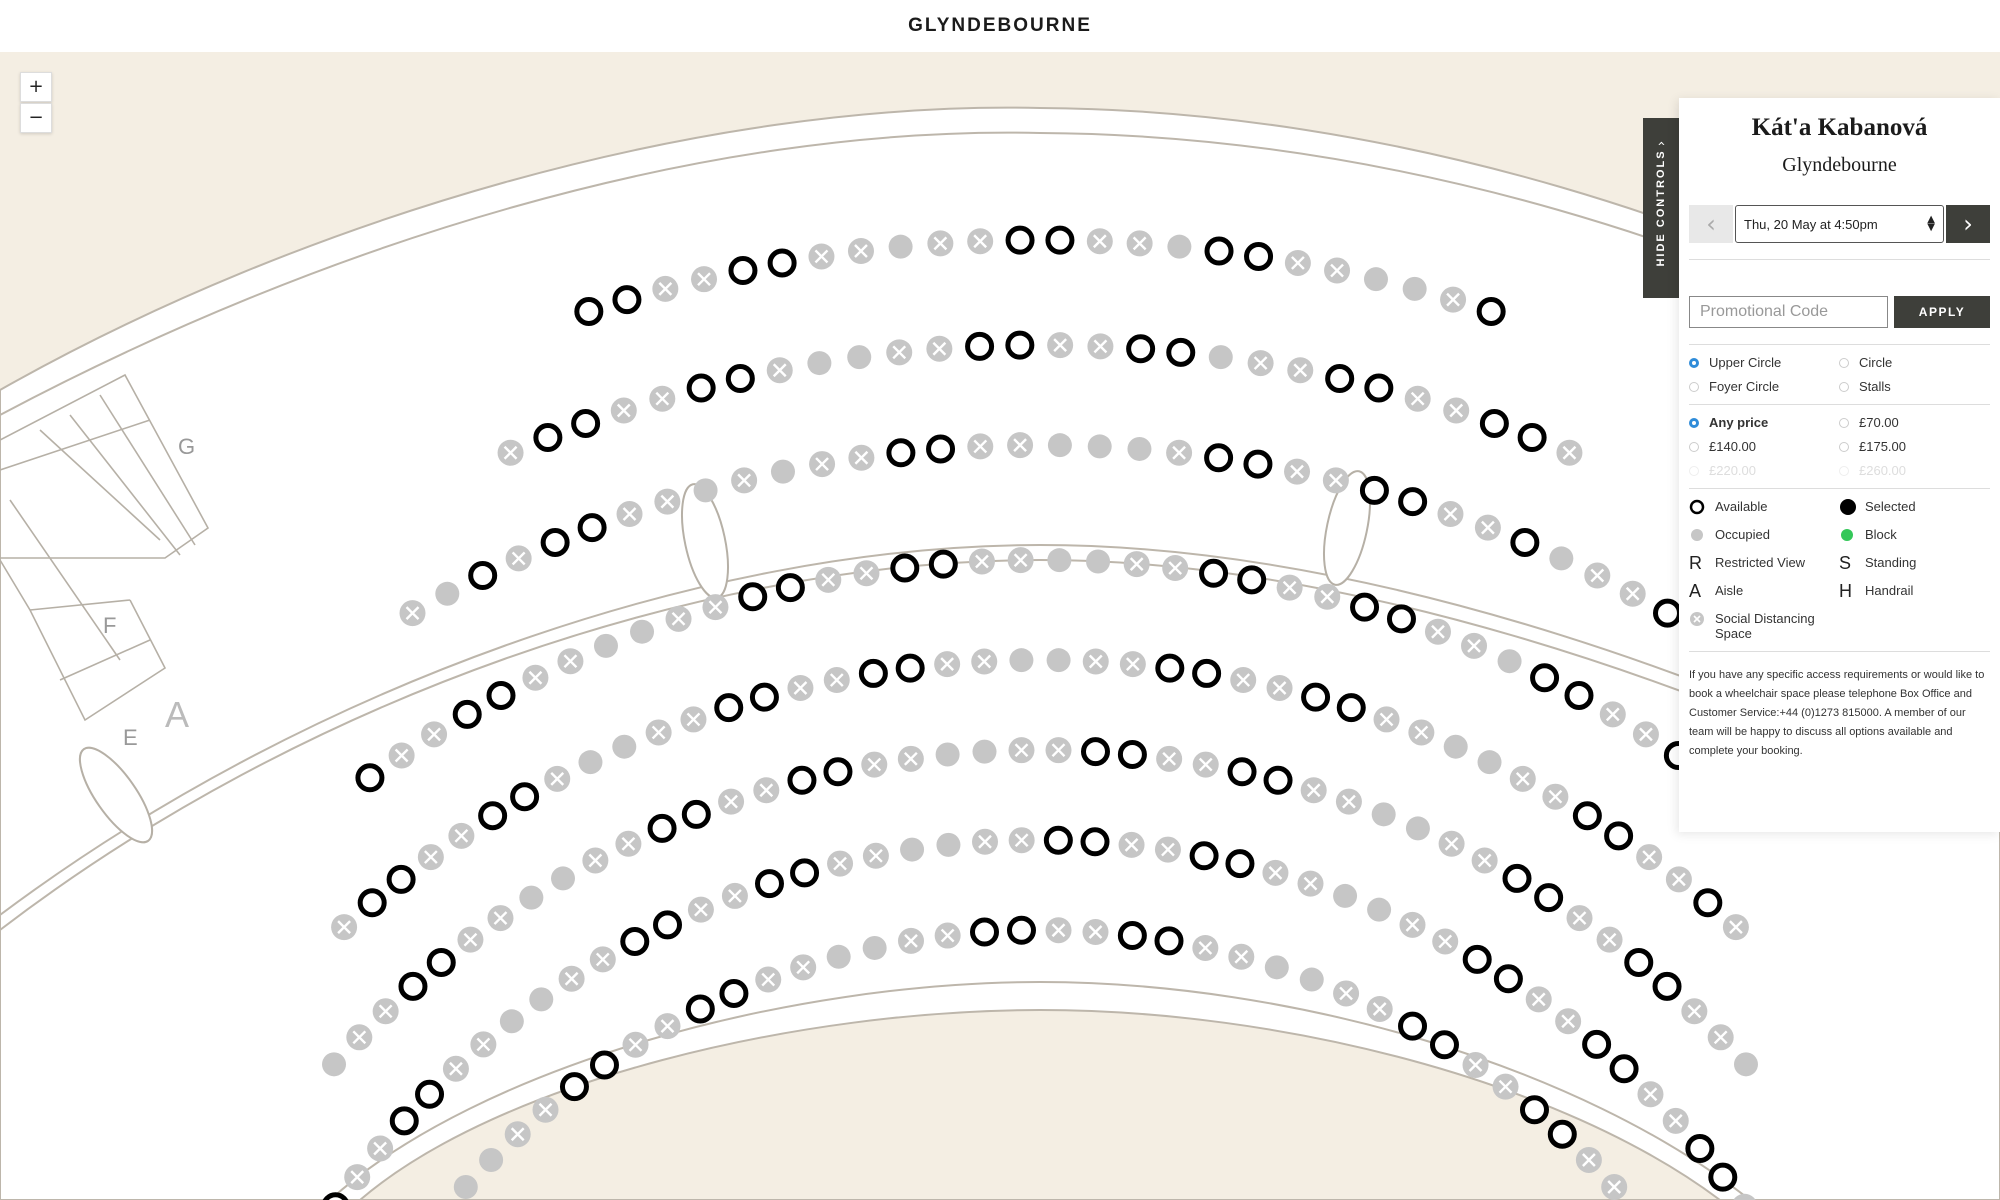 The width and height of the screenshot is (2000, 1200). I want to click on date-select: Thu, 20 May at 4:50pm ▲ ▼, so click(1839, 224).